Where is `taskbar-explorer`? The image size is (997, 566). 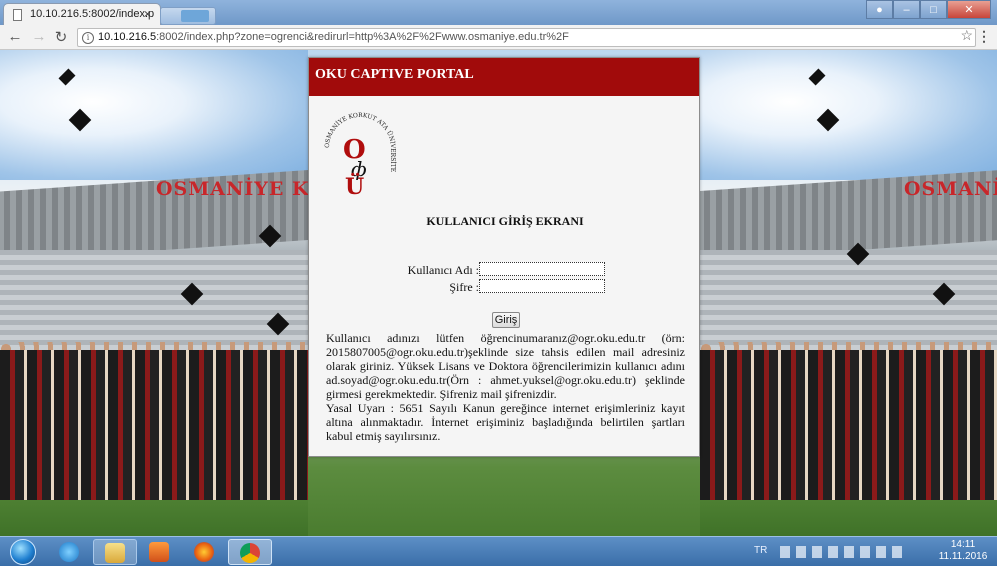
taskbar-explorer is located at coordinates (115, 552).